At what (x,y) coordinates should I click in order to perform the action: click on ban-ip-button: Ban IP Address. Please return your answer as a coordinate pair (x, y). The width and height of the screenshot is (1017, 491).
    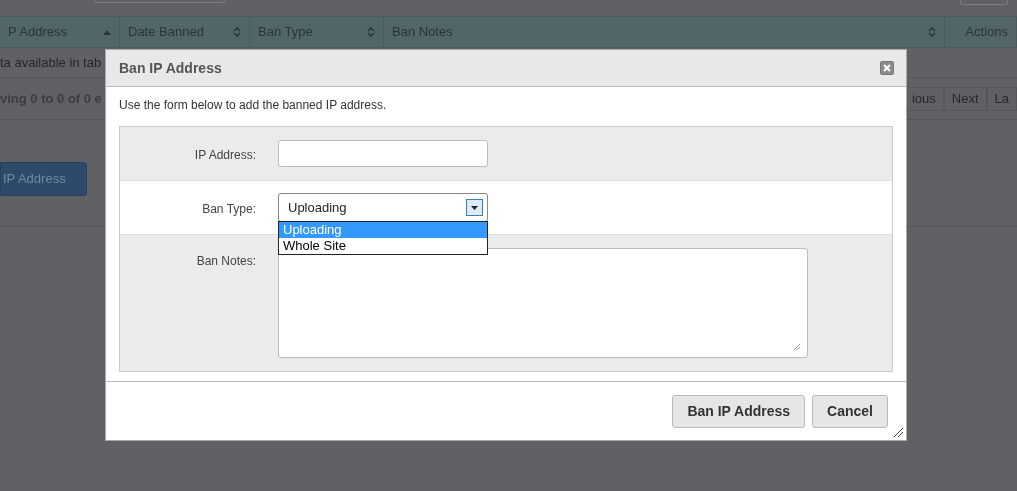
    Looking at the image, I should click on (739, 411).